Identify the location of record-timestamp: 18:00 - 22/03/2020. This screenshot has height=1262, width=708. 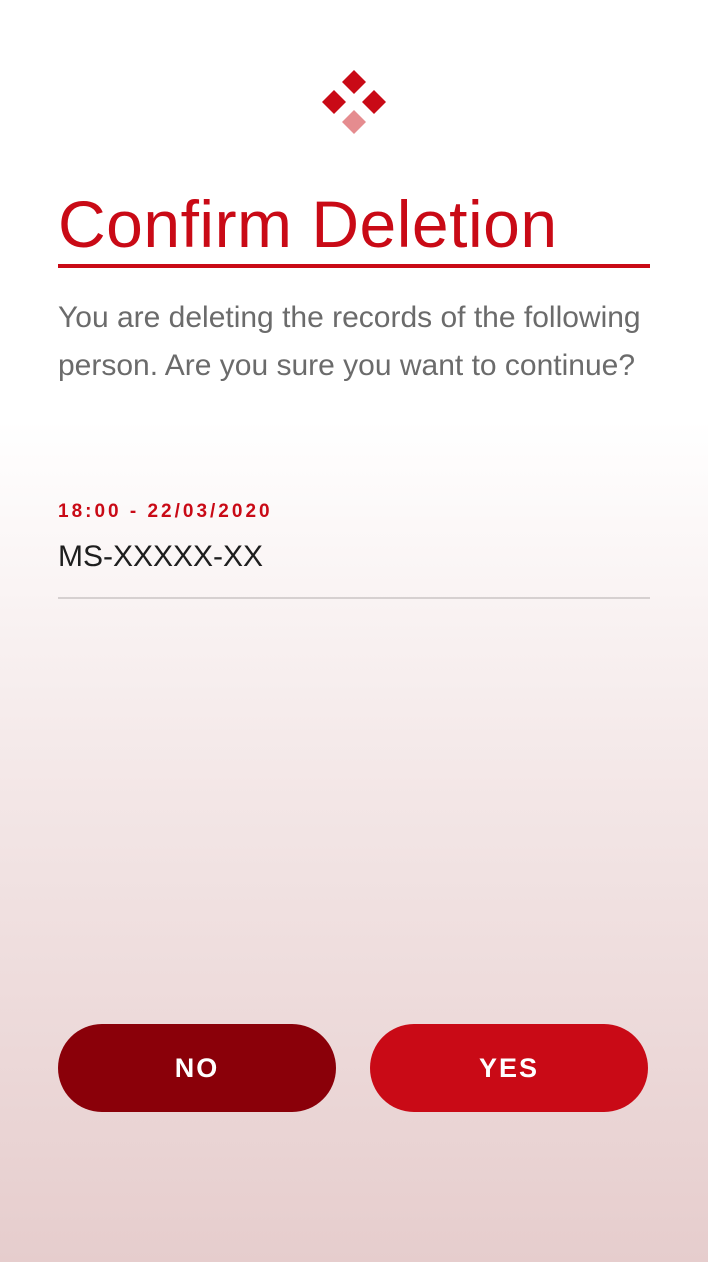
(165, 511).